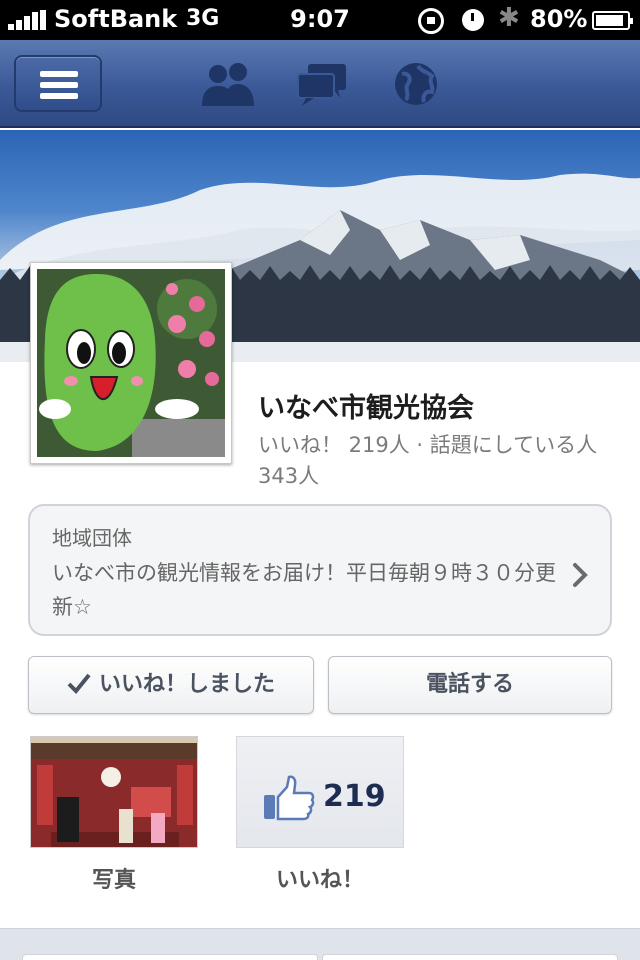 Image resolution: width=640 pixels, height=960 pixels. I want to click on notifications-icon, so click(416, 84).